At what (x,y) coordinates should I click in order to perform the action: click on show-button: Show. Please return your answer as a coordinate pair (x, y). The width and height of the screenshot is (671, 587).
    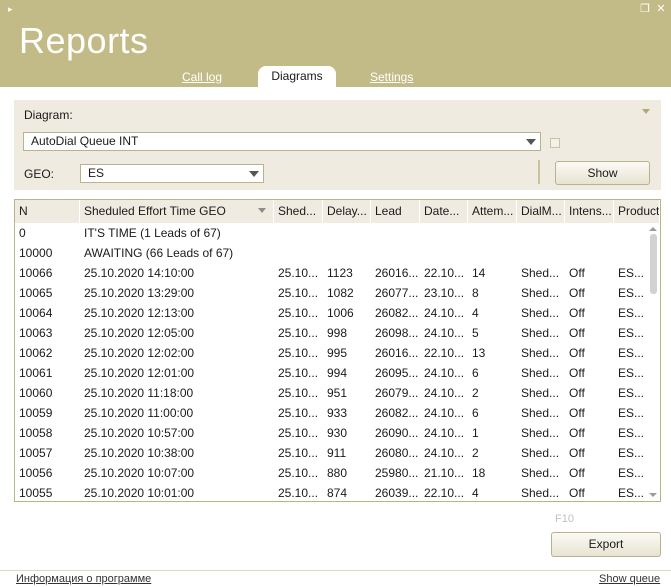
    Looking at the image, I should click on (602, 173).